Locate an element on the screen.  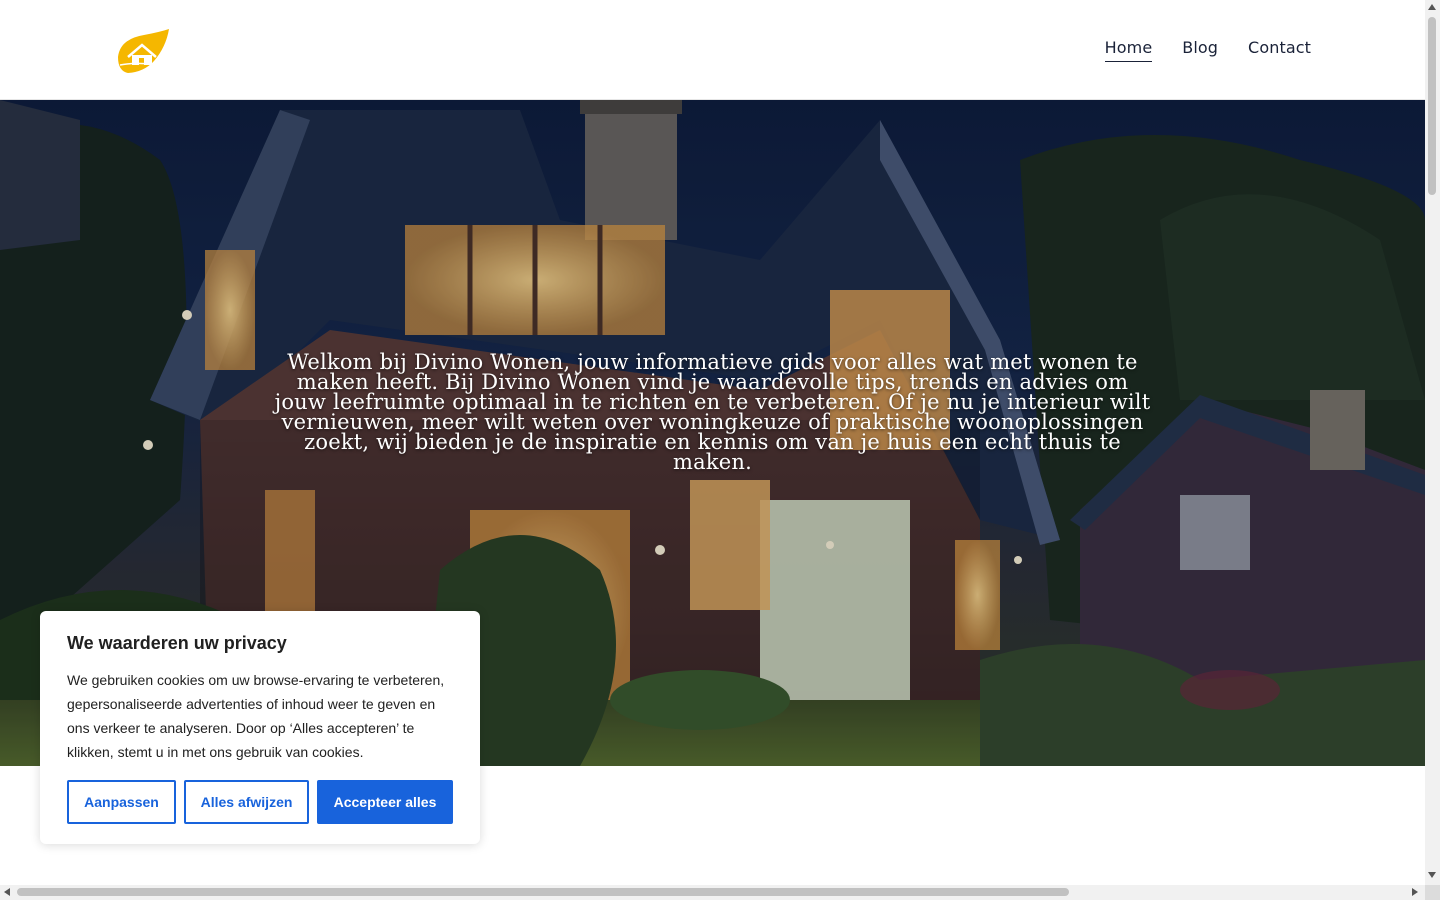
scroll-right-icon is located at coordinates (1415, 892).